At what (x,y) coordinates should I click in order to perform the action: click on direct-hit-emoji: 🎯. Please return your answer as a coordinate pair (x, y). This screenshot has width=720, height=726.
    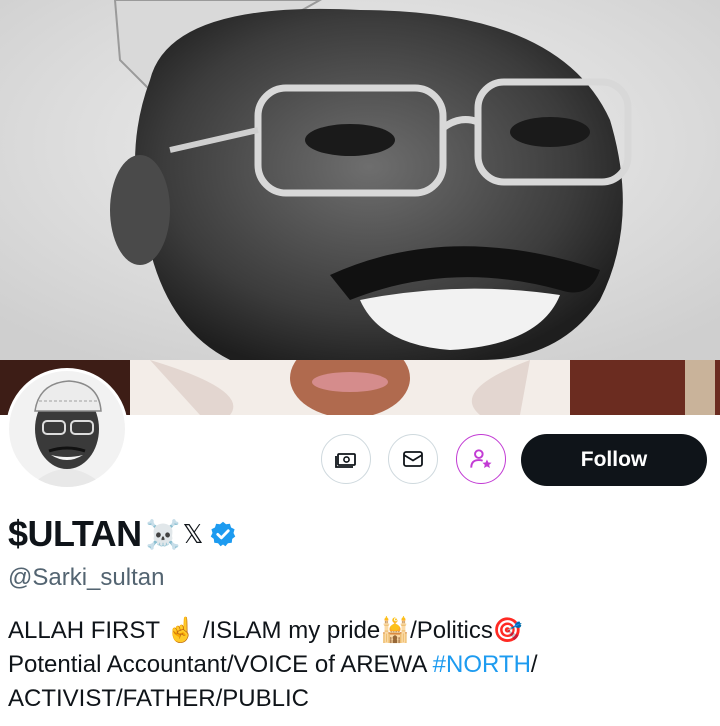
    Looking at the image, I should click on (507, 630).